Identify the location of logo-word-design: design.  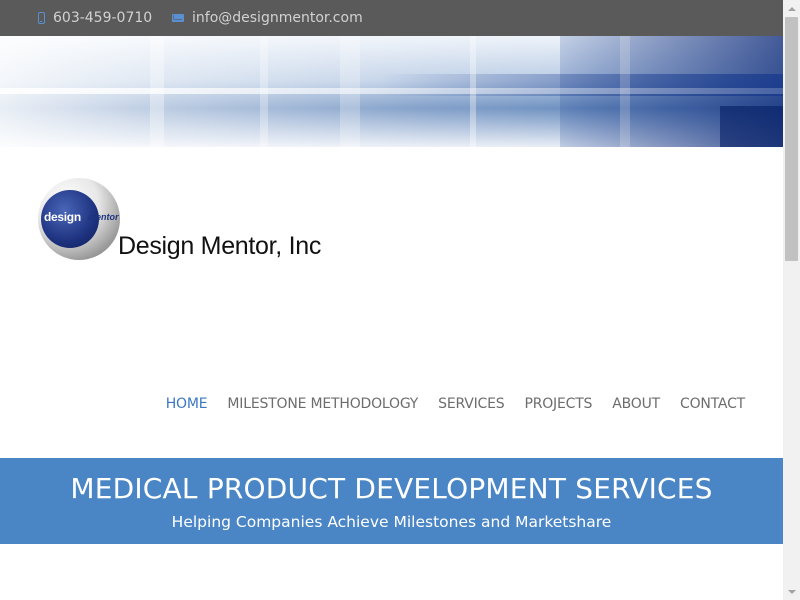
(62, 217).